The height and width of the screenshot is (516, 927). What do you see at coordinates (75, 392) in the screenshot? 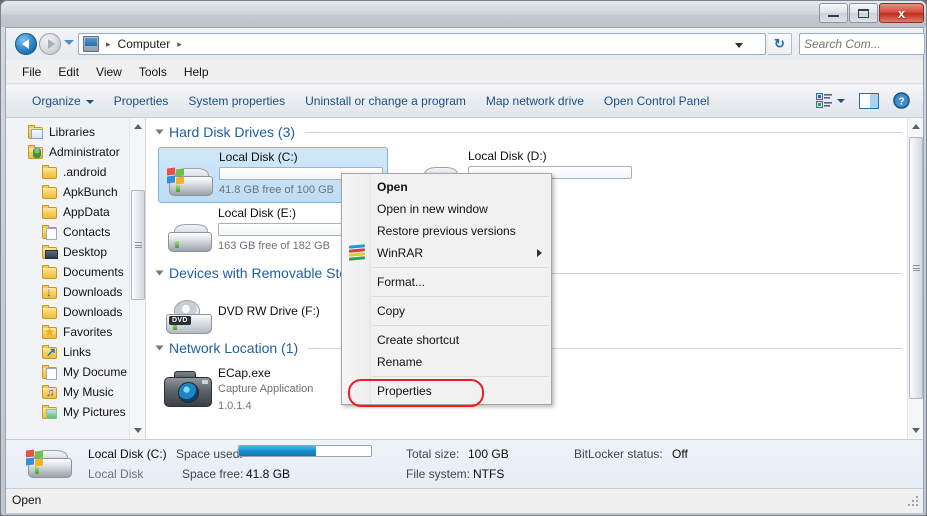
I see `sidebar-item-my-music: My Music` at bounding box center [75, 392].